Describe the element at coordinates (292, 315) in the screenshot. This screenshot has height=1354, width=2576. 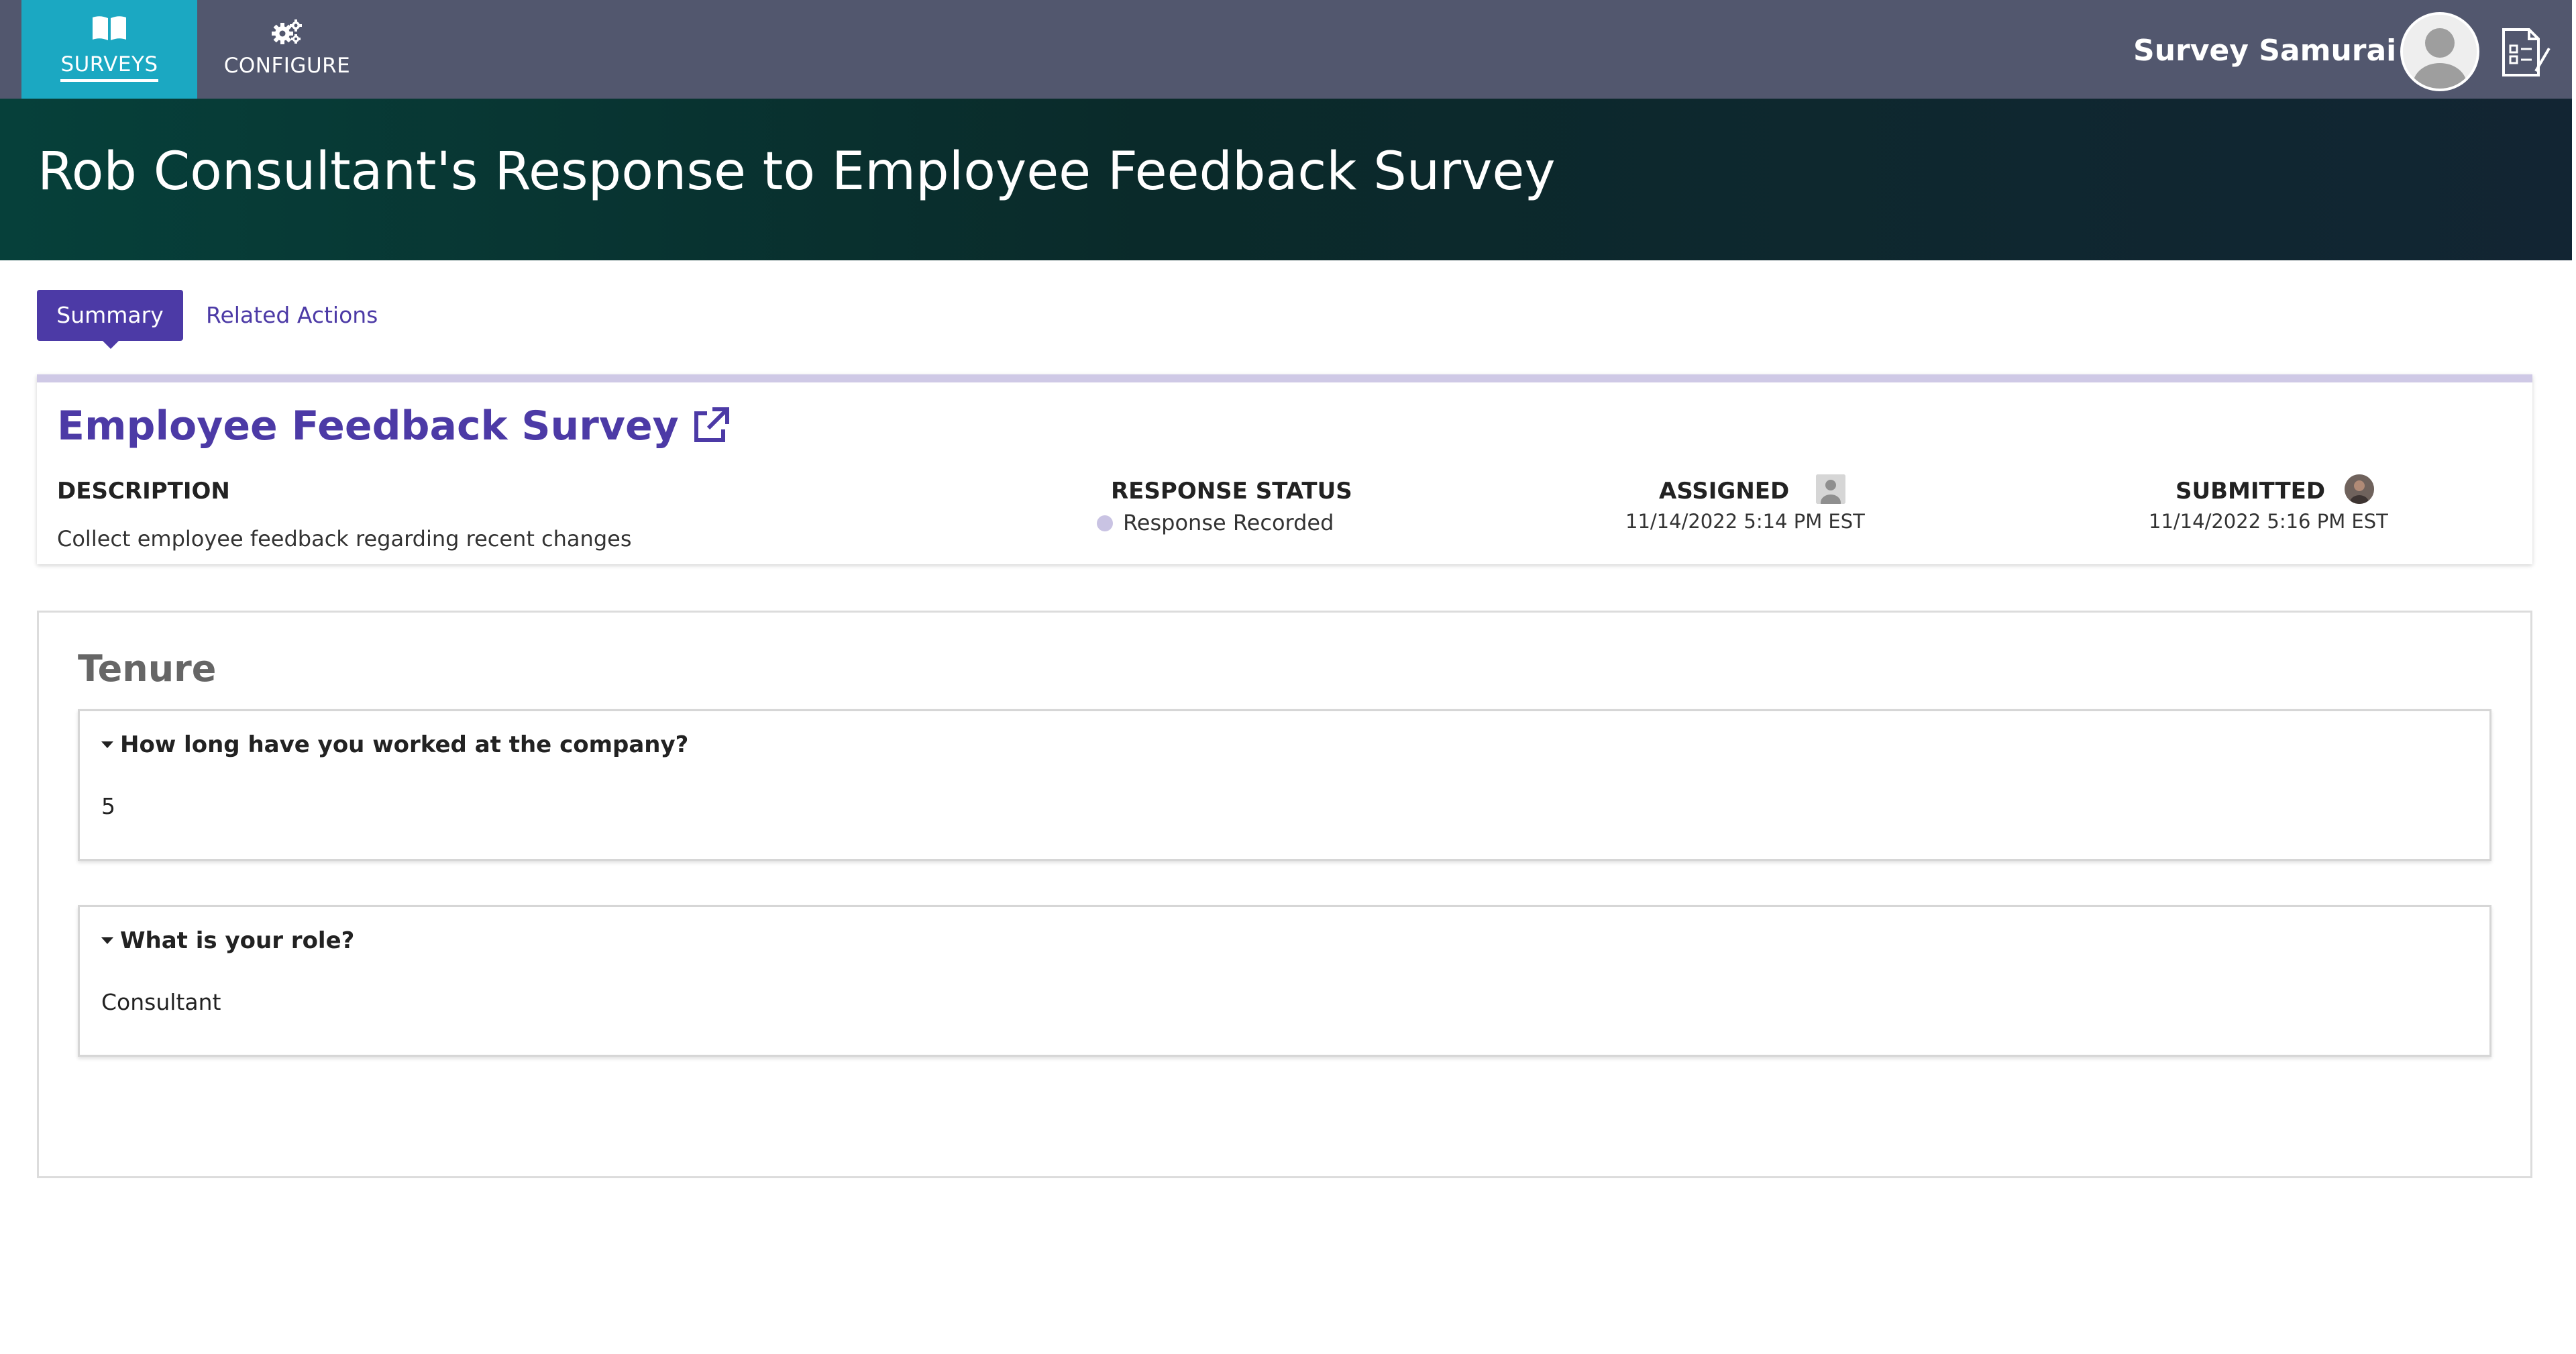
I see `tab-related-actions: Related Actions` at that location.